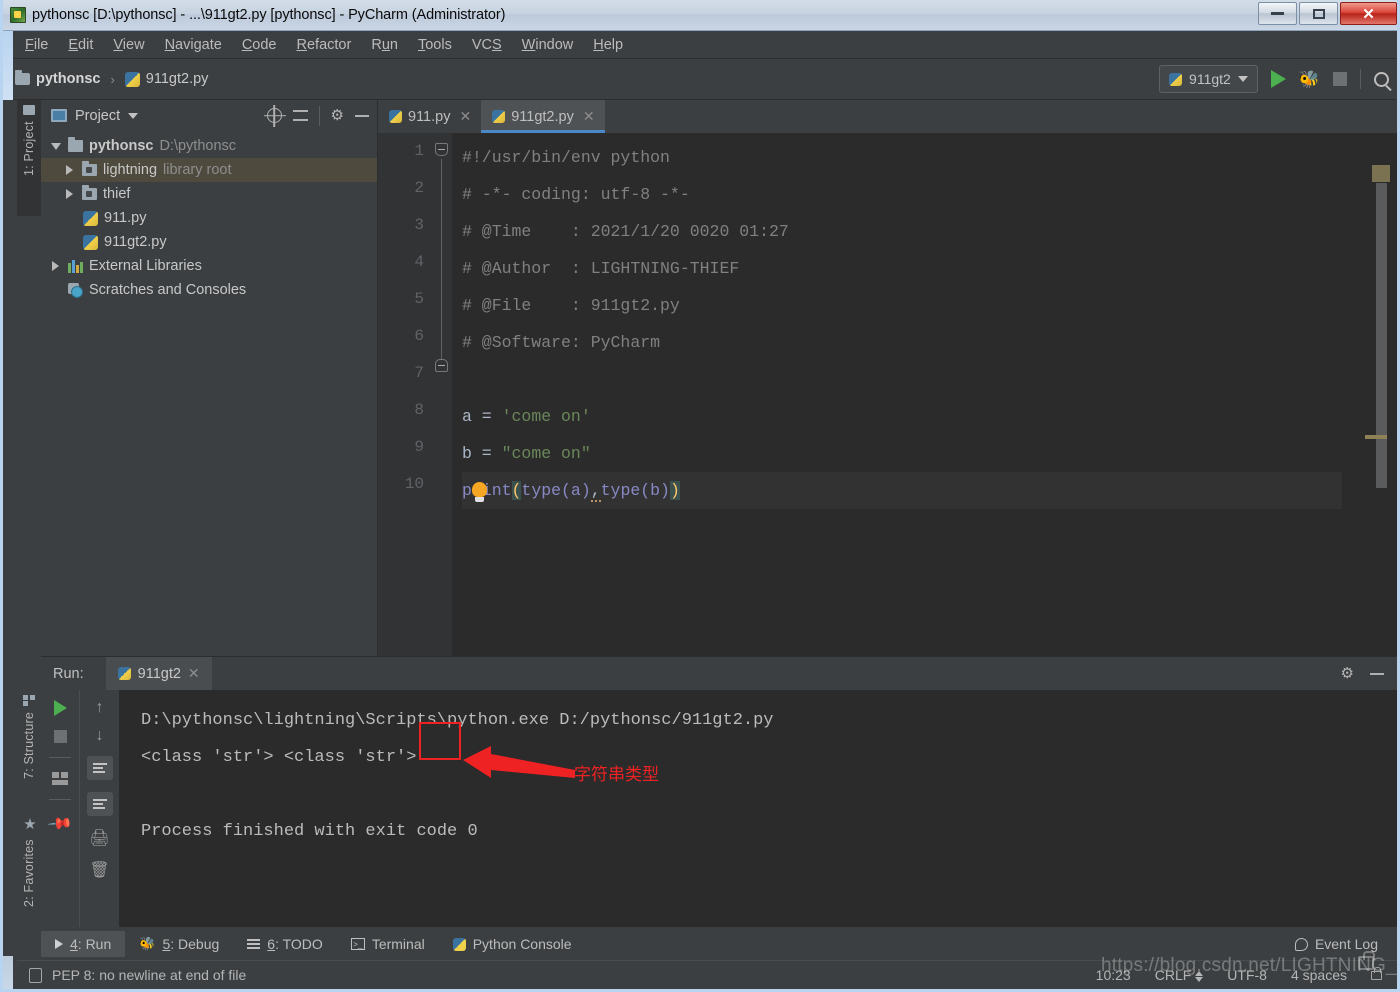  I want to click on run-button, so click(1278, 79).